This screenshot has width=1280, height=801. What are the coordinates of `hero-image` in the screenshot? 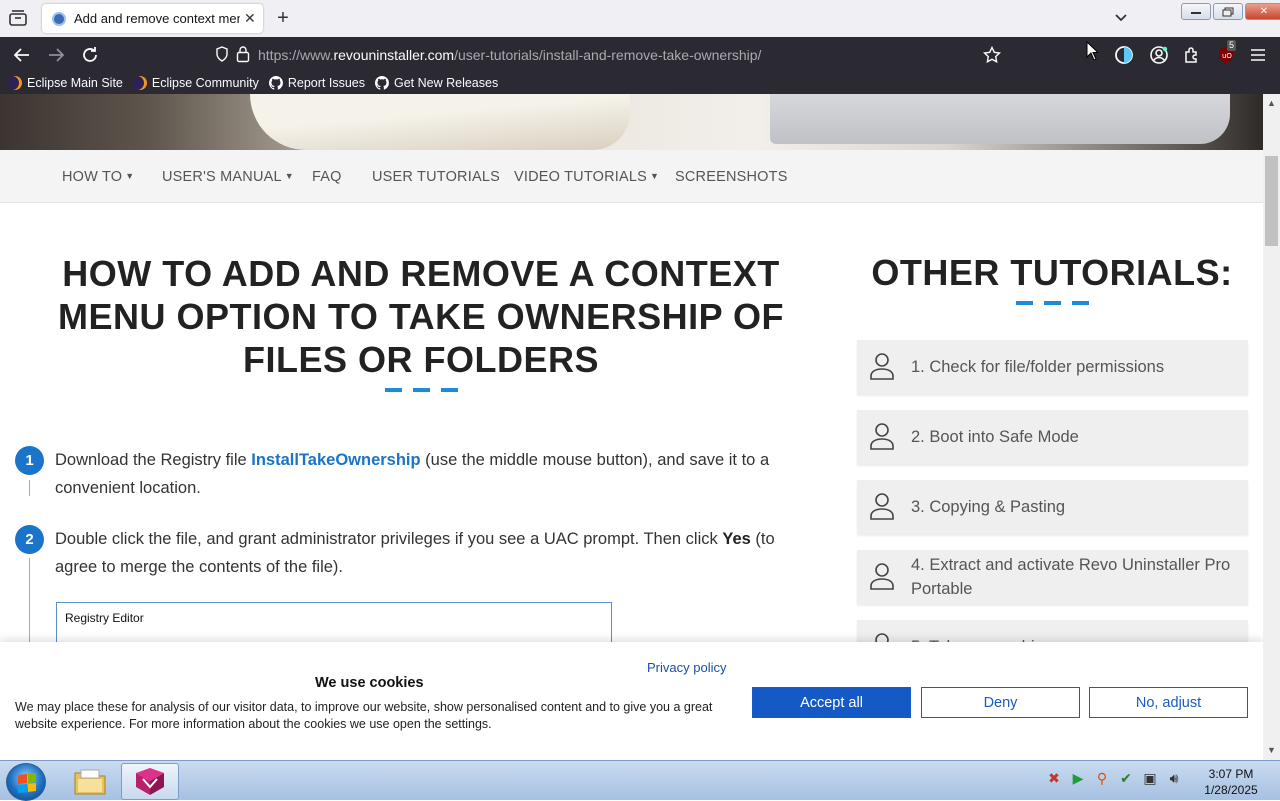 It's located at (631, 122).